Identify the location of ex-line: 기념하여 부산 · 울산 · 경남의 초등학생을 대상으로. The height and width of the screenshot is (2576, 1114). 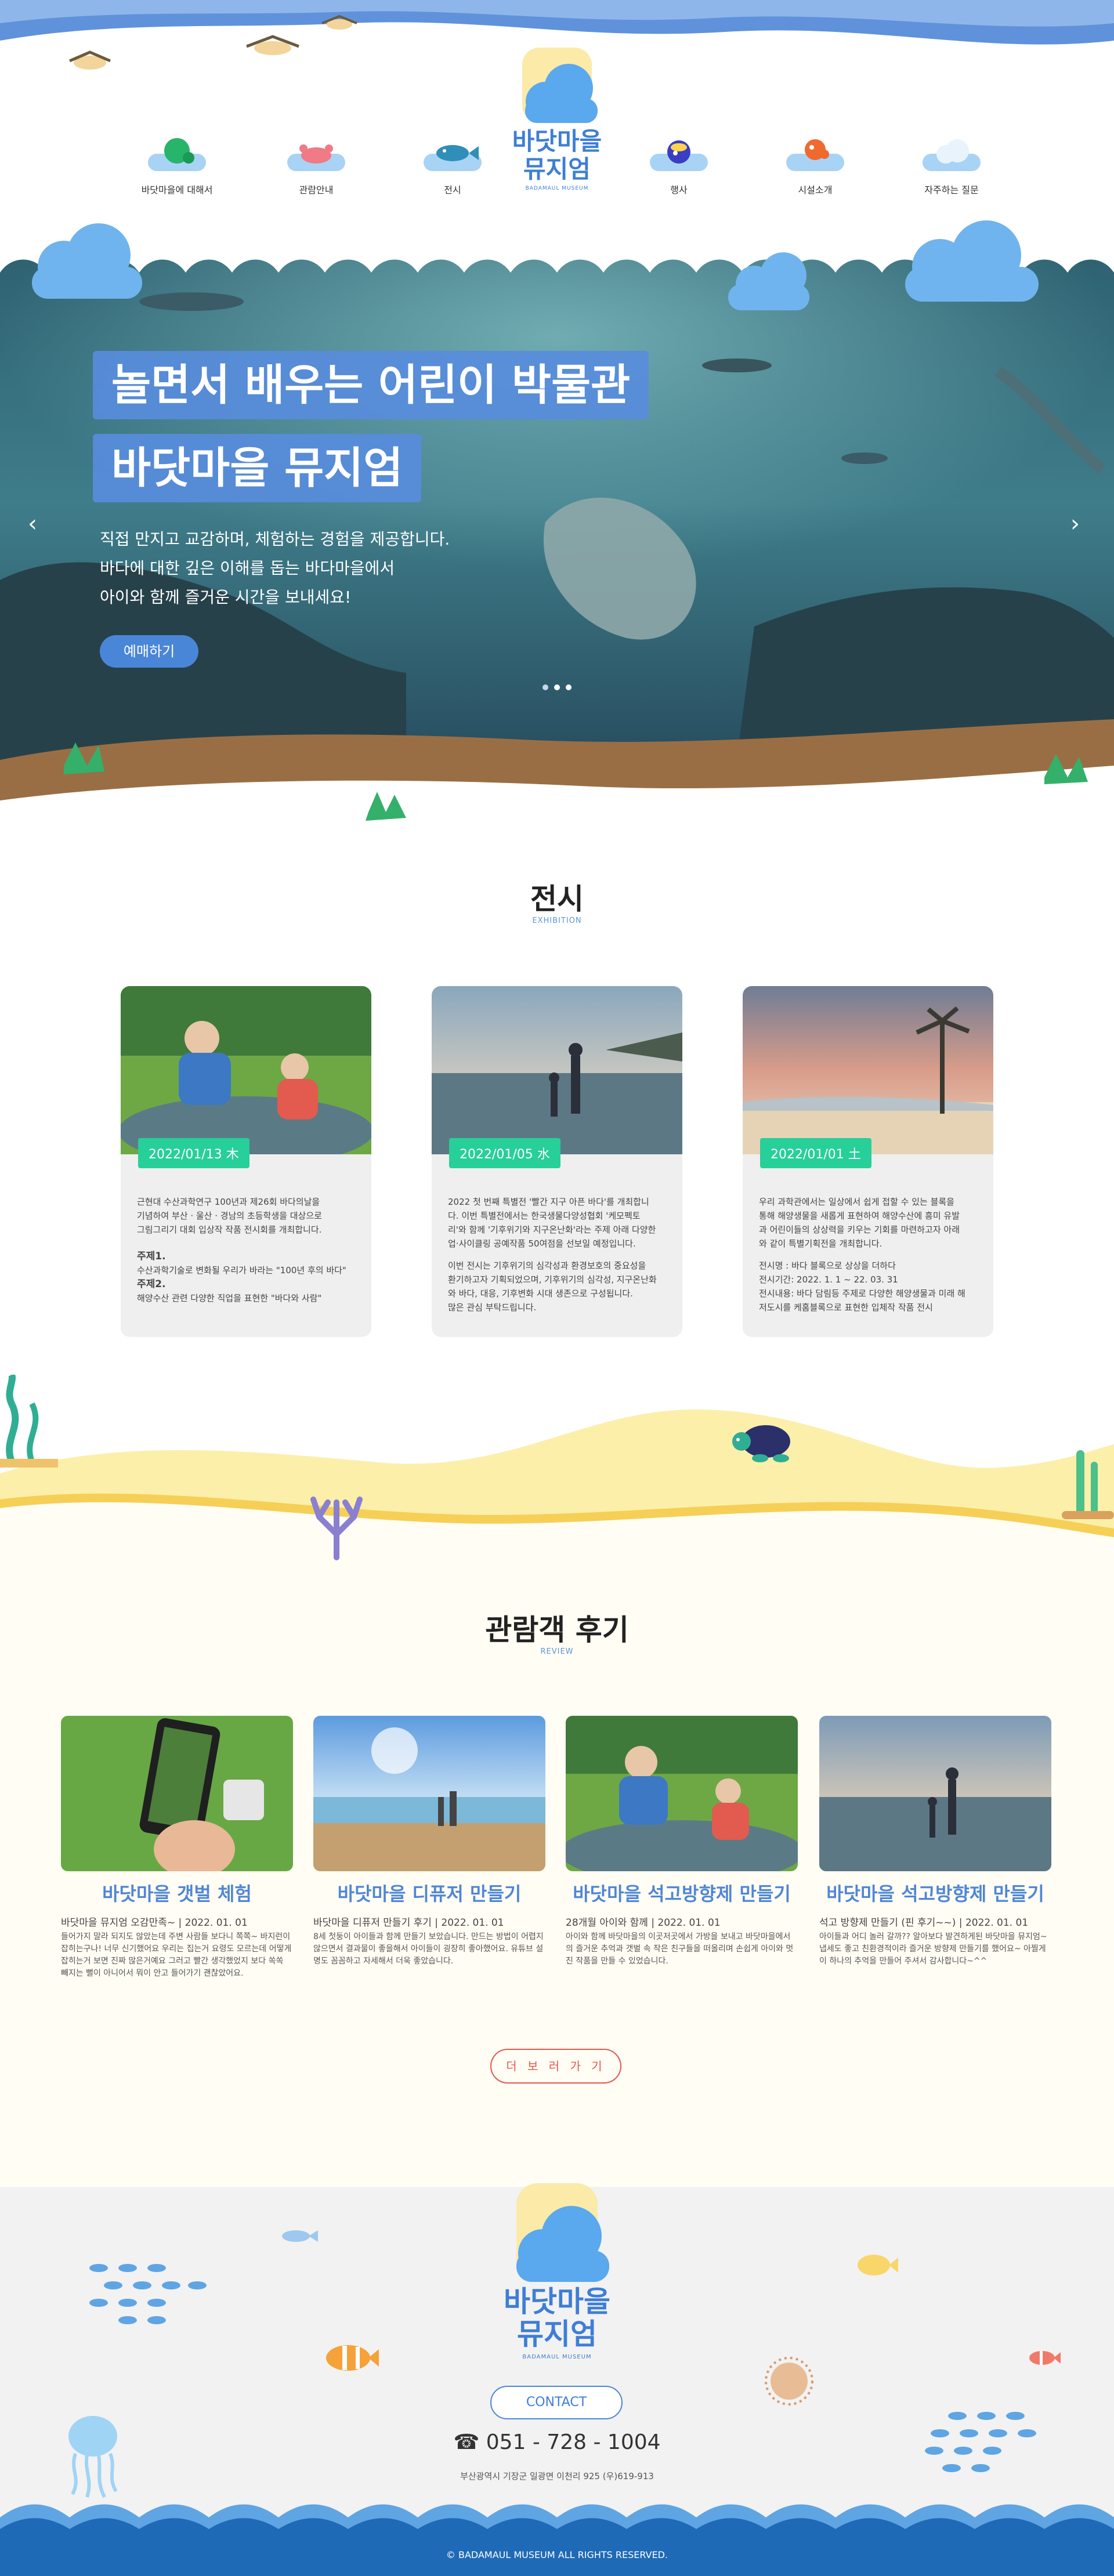
(229, 1216).